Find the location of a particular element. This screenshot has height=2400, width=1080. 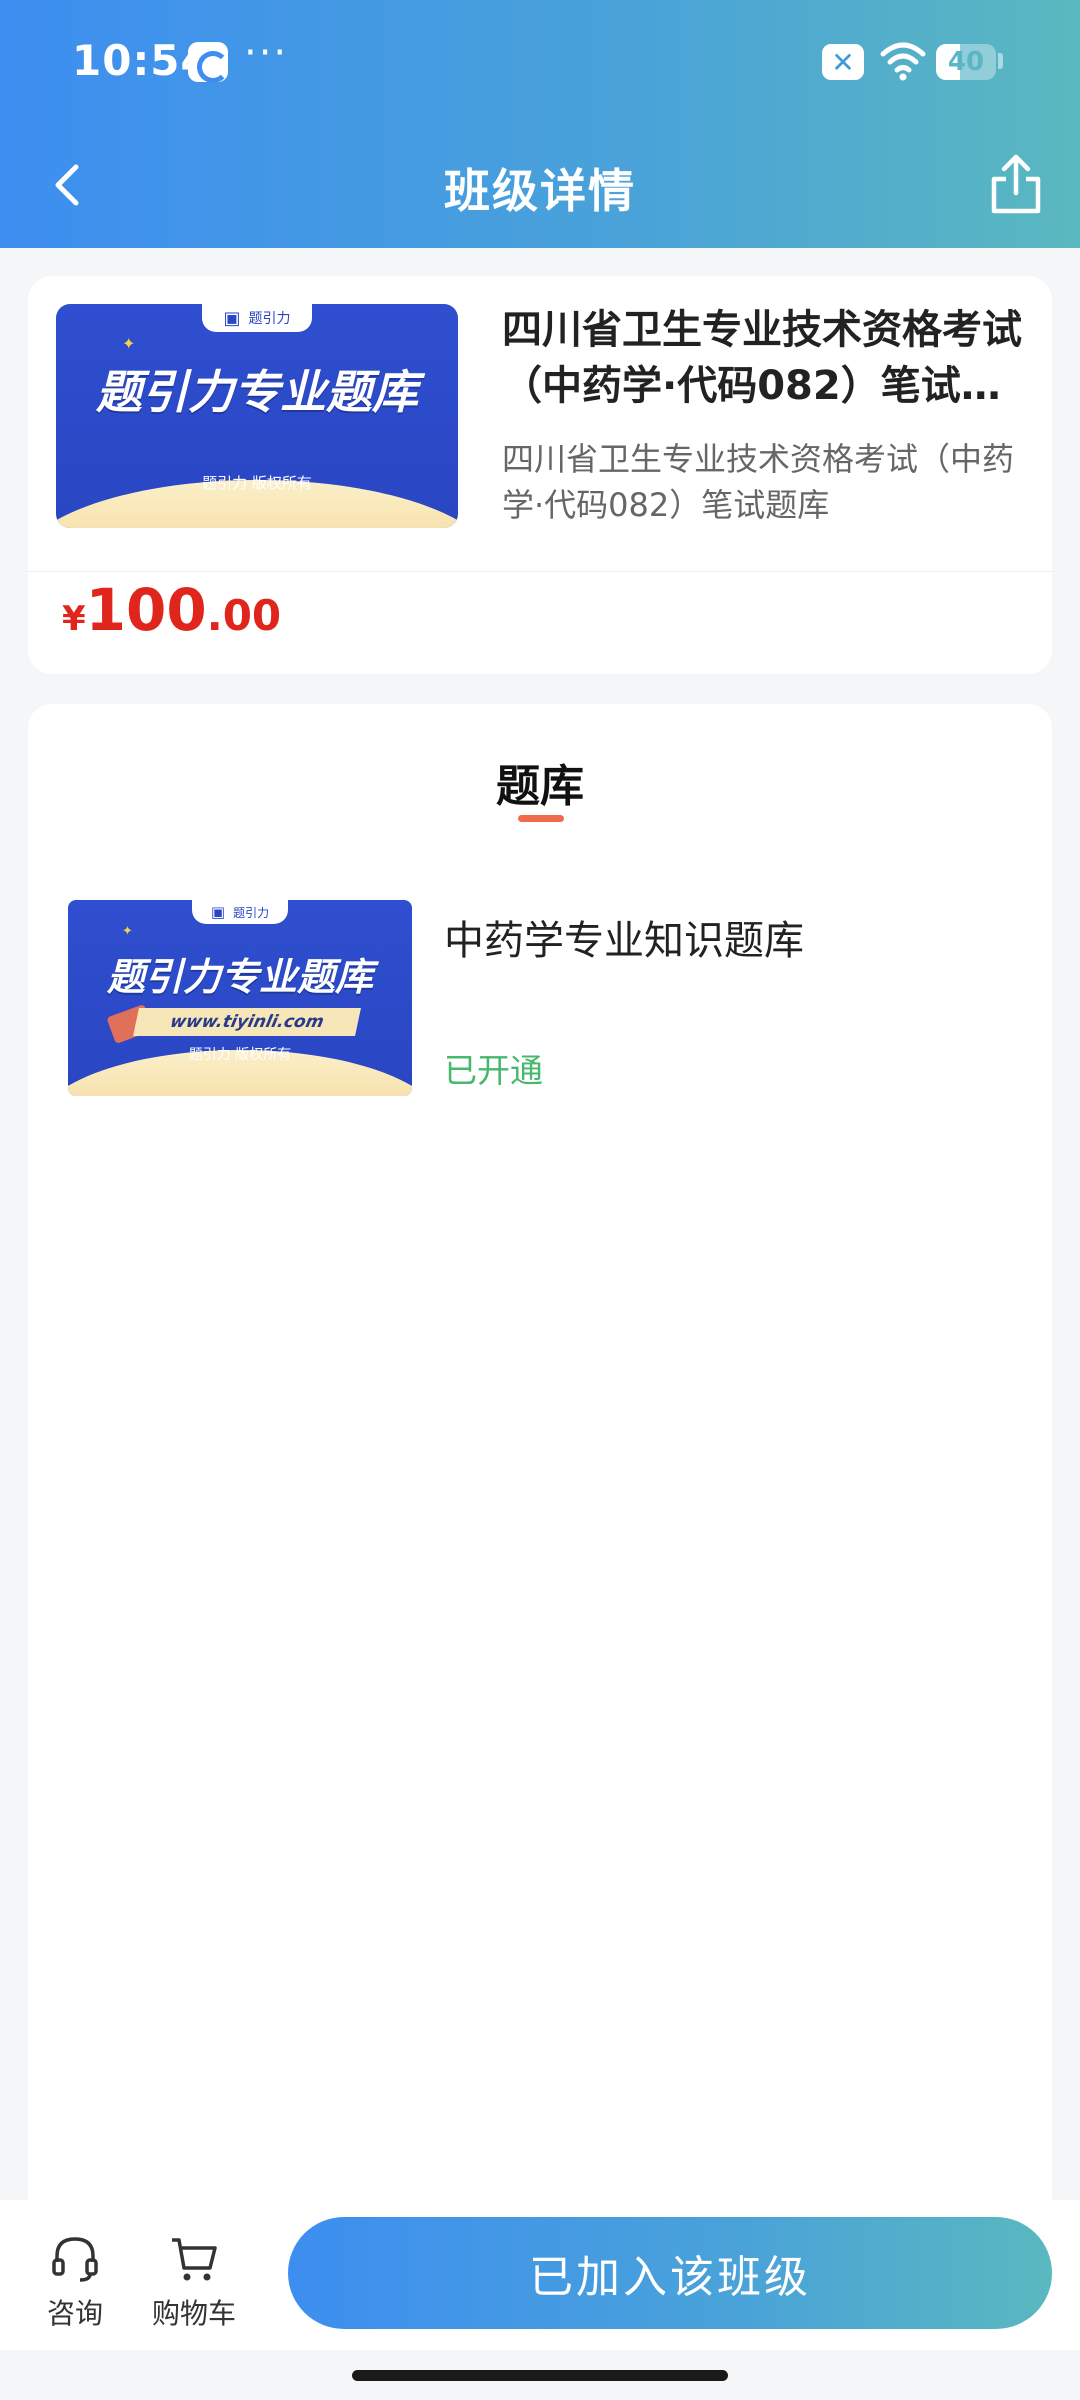

course-price: ¥100.00 is located at coordinates (171, 610).